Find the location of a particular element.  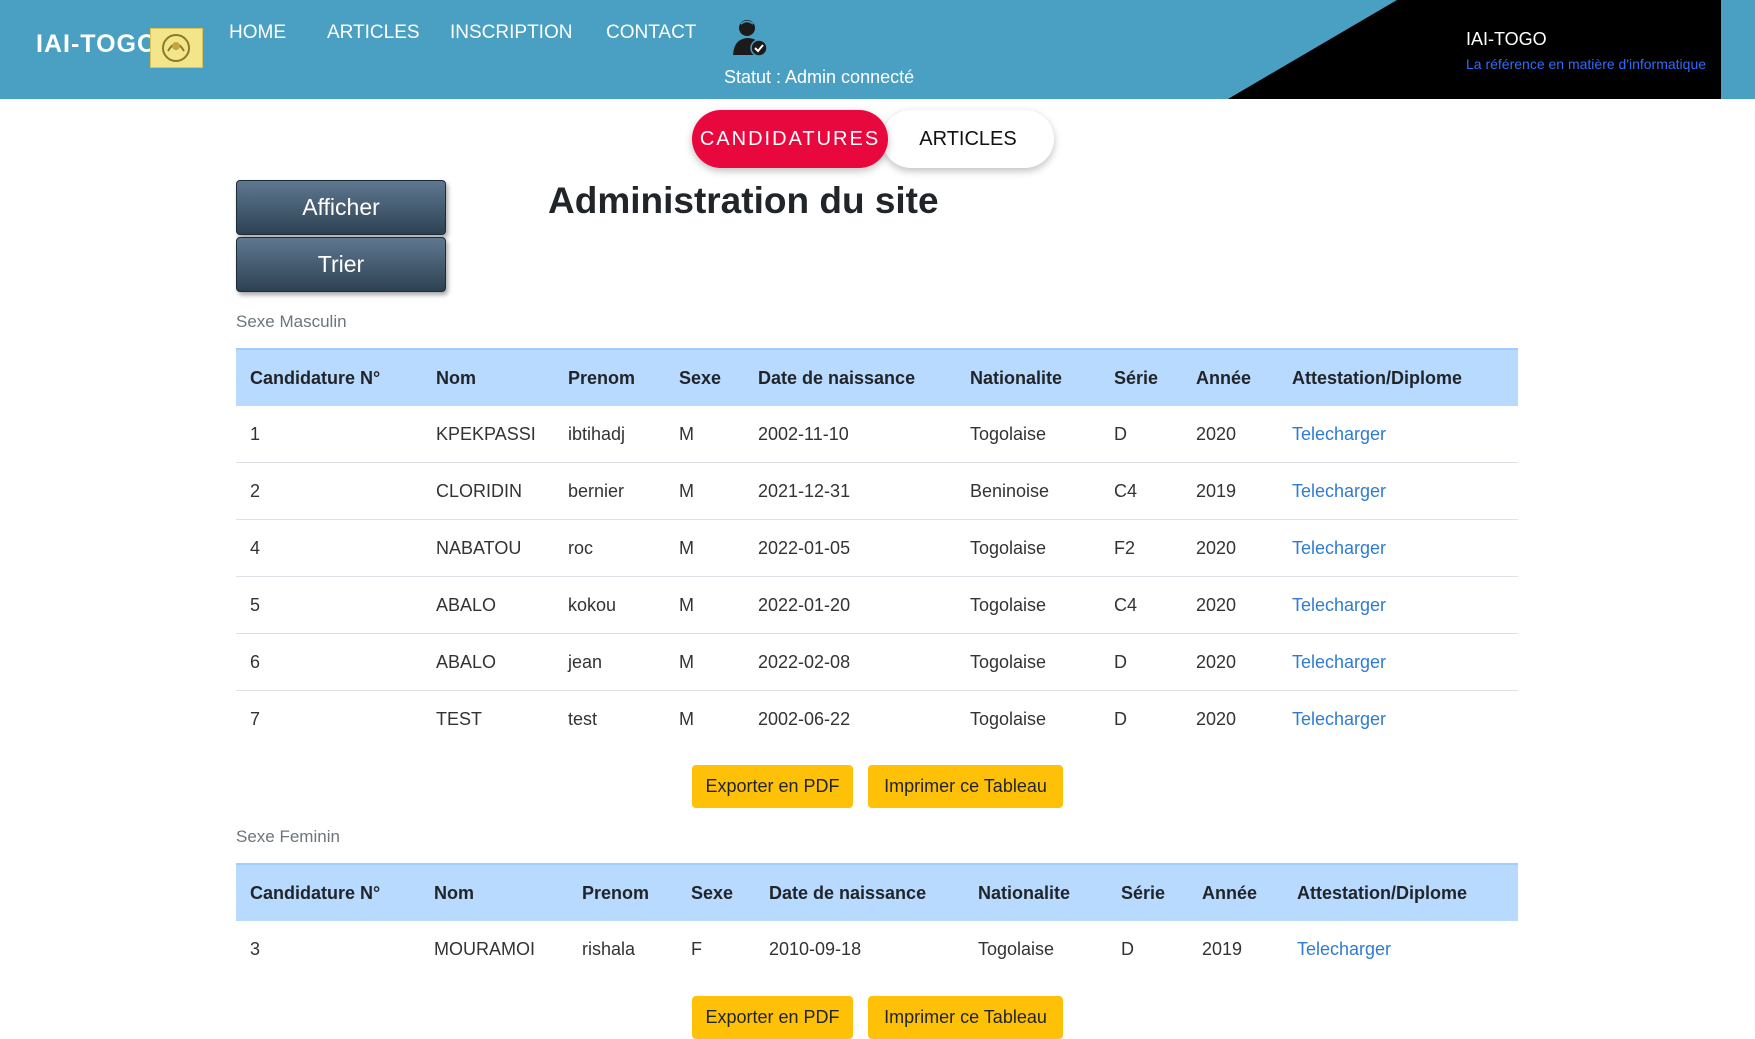

cell-serie: F2 is located at coordinates (1141, 548).